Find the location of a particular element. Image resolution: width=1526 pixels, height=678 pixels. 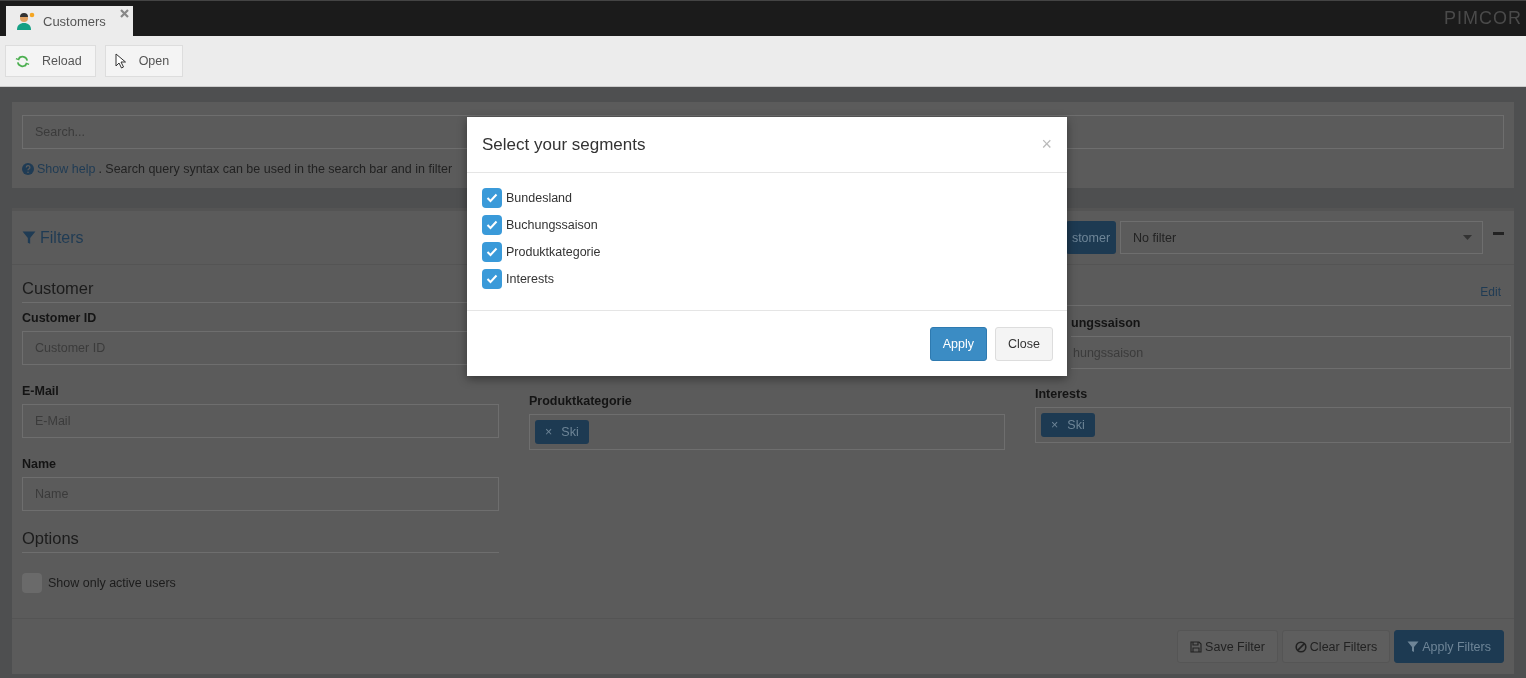

field-label: ungssaison is located at coordinates (1106, 323).